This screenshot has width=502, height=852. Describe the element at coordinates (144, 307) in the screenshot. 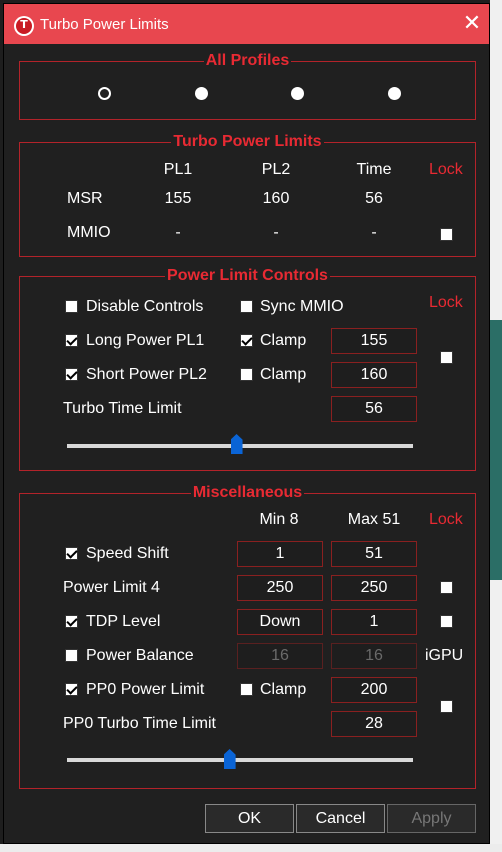

I see `disable-controls-label: Disable Controls` at that location.